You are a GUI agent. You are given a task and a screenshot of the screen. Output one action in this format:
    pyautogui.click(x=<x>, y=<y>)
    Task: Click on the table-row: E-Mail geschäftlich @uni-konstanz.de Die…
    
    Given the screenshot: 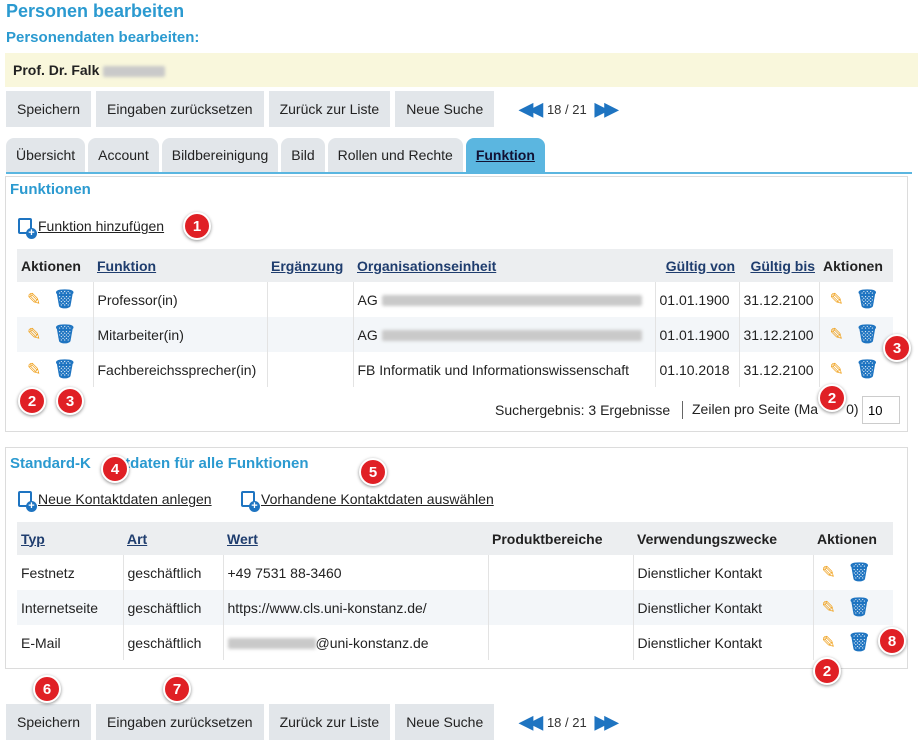 What is the action you would take?
    pyautogui.click(x=455, y=642)
    